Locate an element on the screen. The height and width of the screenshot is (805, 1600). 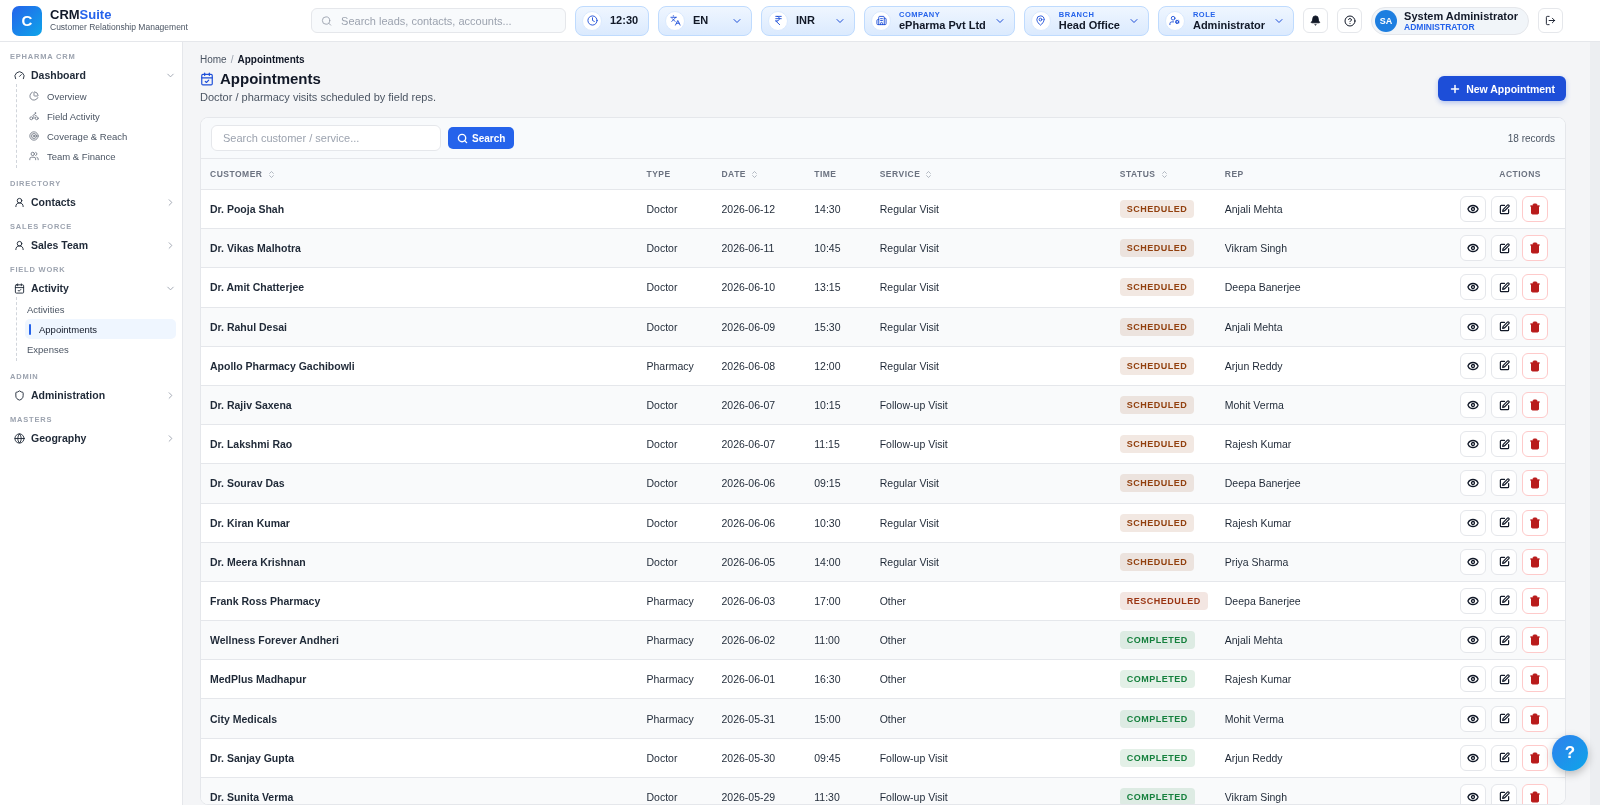
selector-value: 12:30 is located at coordinates (625, 20).